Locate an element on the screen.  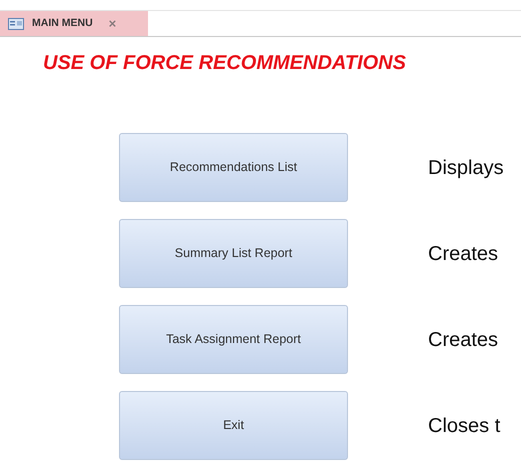
main-menu-tab: MAIN MENU × is located at coordinates (74, 23).